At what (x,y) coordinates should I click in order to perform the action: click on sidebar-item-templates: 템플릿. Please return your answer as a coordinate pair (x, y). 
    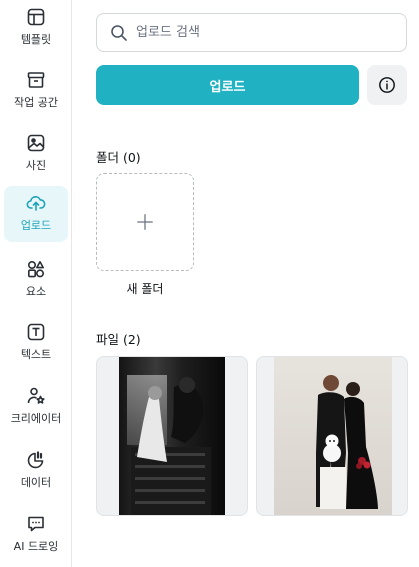
    Looking at the image, I should click on (36, 28).